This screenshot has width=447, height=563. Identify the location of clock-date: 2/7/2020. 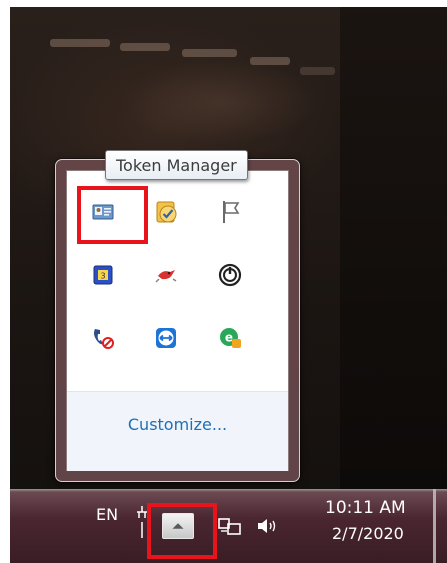
(368, 533).